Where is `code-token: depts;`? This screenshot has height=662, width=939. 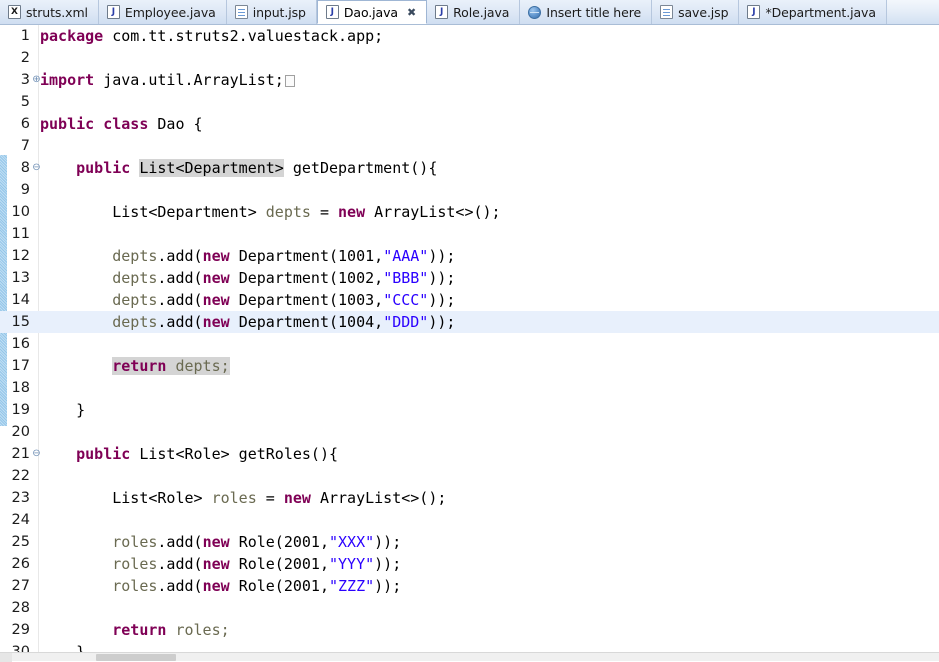 code-token: depts; is located at coordinates (202, 366).